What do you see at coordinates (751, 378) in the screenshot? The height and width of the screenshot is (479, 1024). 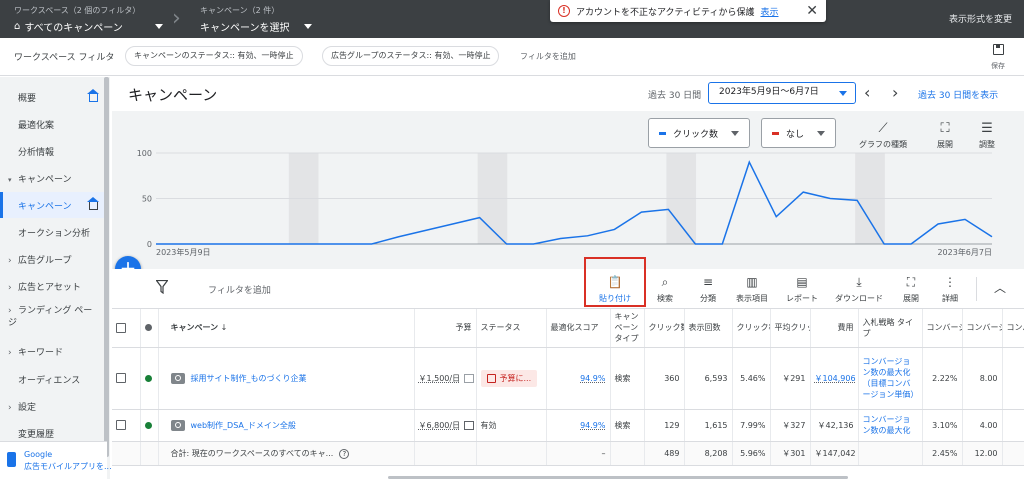 I see `ctr-value: 5.46%` at bounding box center [751, 378].